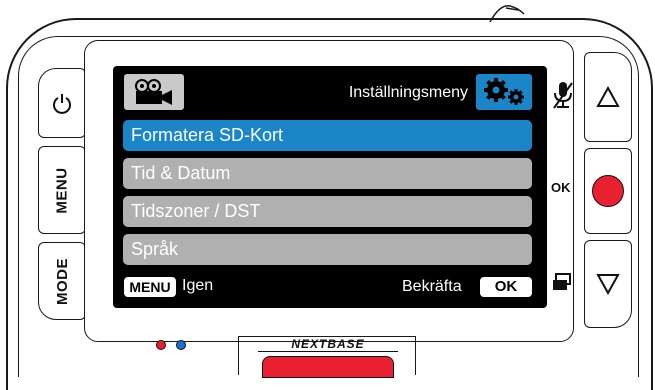 This screenshot has height=390, width=655. I want to click on record-button, so click(608, 191).